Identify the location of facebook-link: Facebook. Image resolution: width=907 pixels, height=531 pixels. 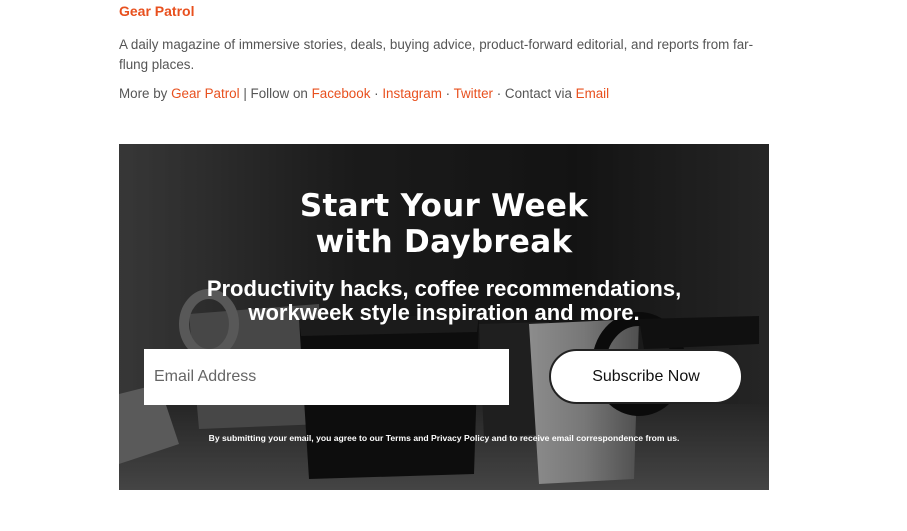
(341, 93).